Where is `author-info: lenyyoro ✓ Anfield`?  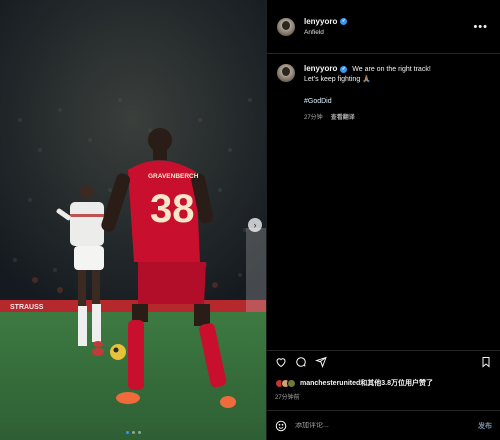 author-info: lenyyoro ✓ Anfield is located at coordinates (388, 26).